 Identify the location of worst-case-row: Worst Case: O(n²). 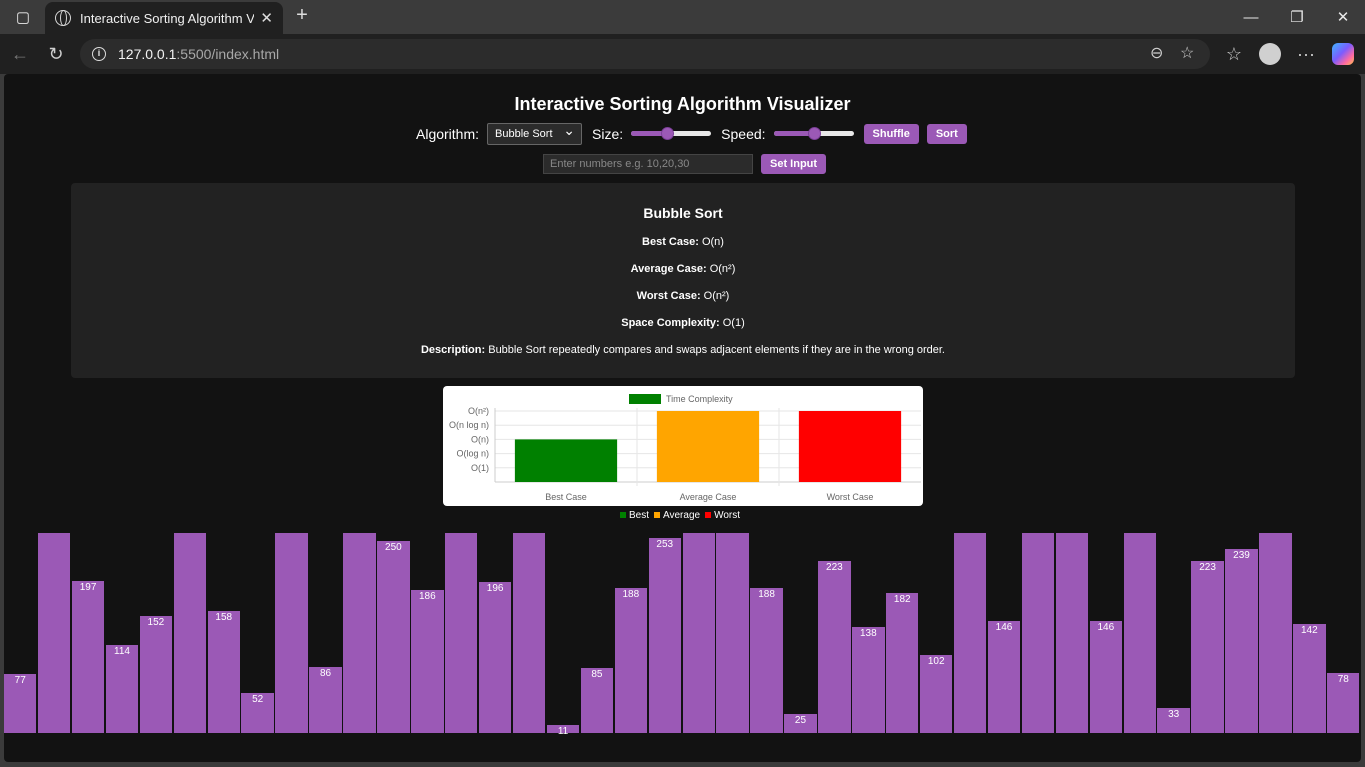
(683, 296).